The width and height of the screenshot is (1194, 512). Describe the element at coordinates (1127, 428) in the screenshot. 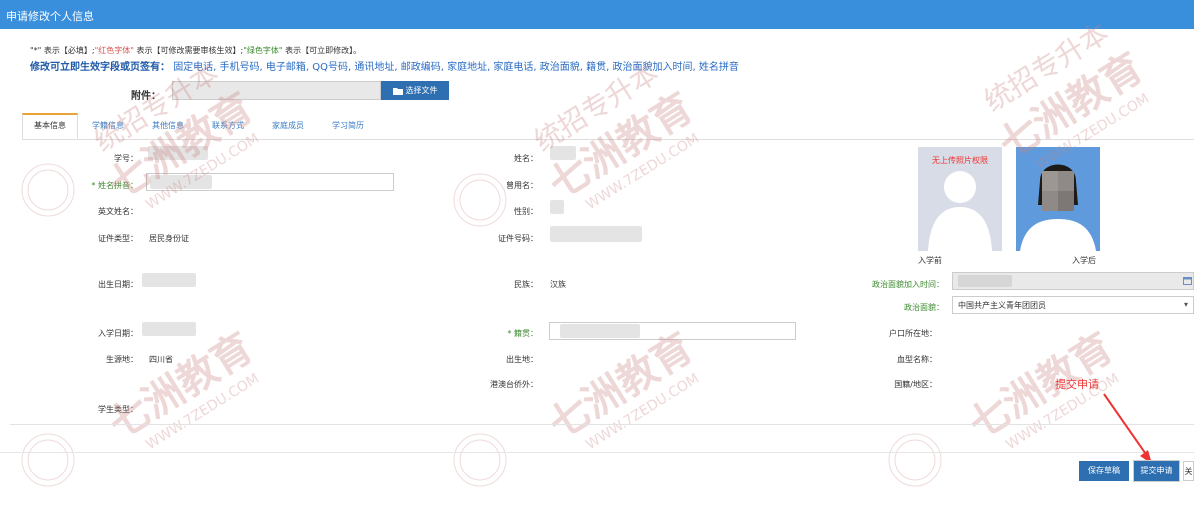

I see `annotation-arrow-icon` at that location.